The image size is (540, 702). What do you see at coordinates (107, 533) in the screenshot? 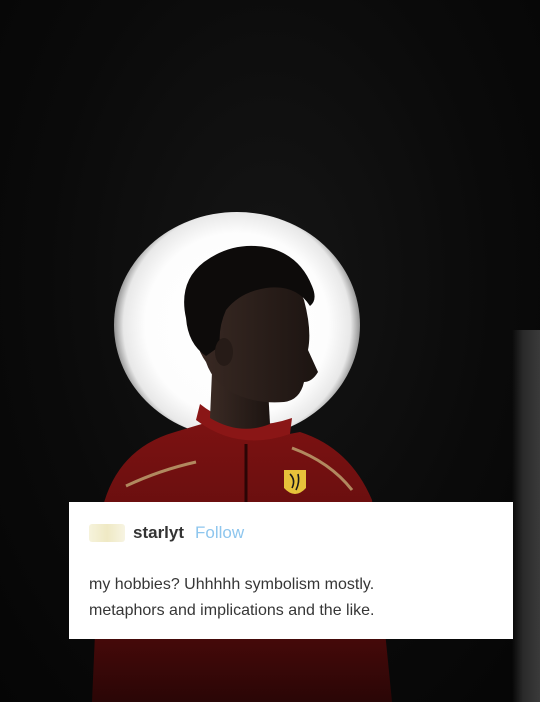
I see `user-avatar` at bounding box center [107, 533].